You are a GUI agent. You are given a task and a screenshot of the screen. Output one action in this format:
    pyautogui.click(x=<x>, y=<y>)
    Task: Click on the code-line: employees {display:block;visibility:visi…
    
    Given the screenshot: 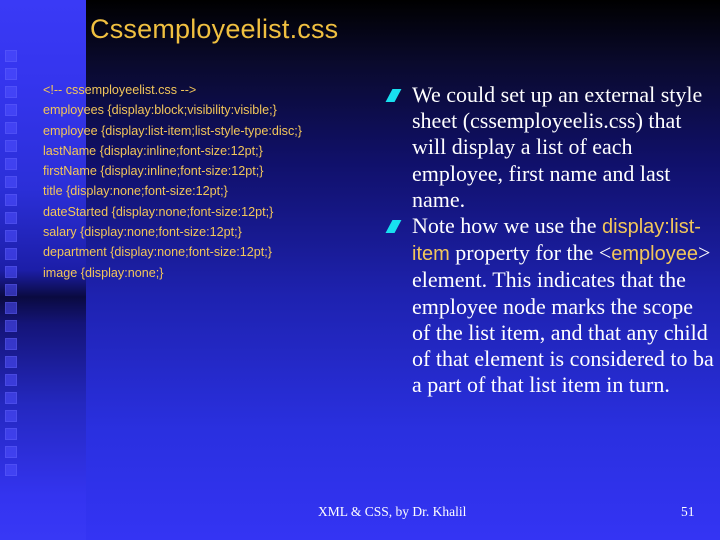 What is the action you would take?
    pyautogui.click(x=160, y=110)
    